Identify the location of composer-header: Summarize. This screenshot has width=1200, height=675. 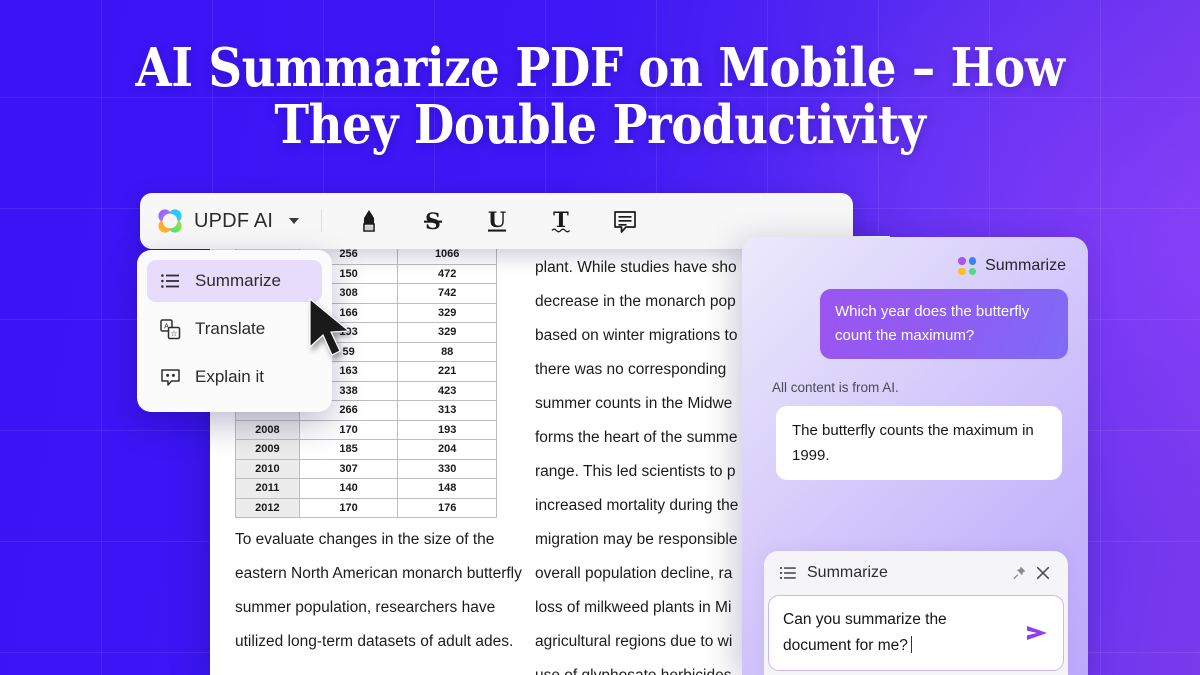
(916, 573).